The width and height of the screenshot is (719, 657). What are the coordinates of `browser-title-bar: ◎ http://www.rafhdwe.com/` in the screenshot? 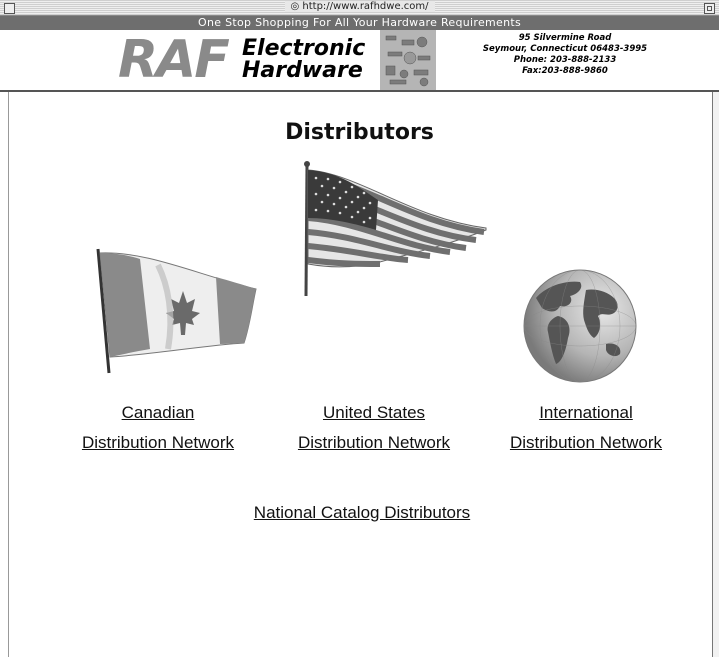 It's located at (359, 8).